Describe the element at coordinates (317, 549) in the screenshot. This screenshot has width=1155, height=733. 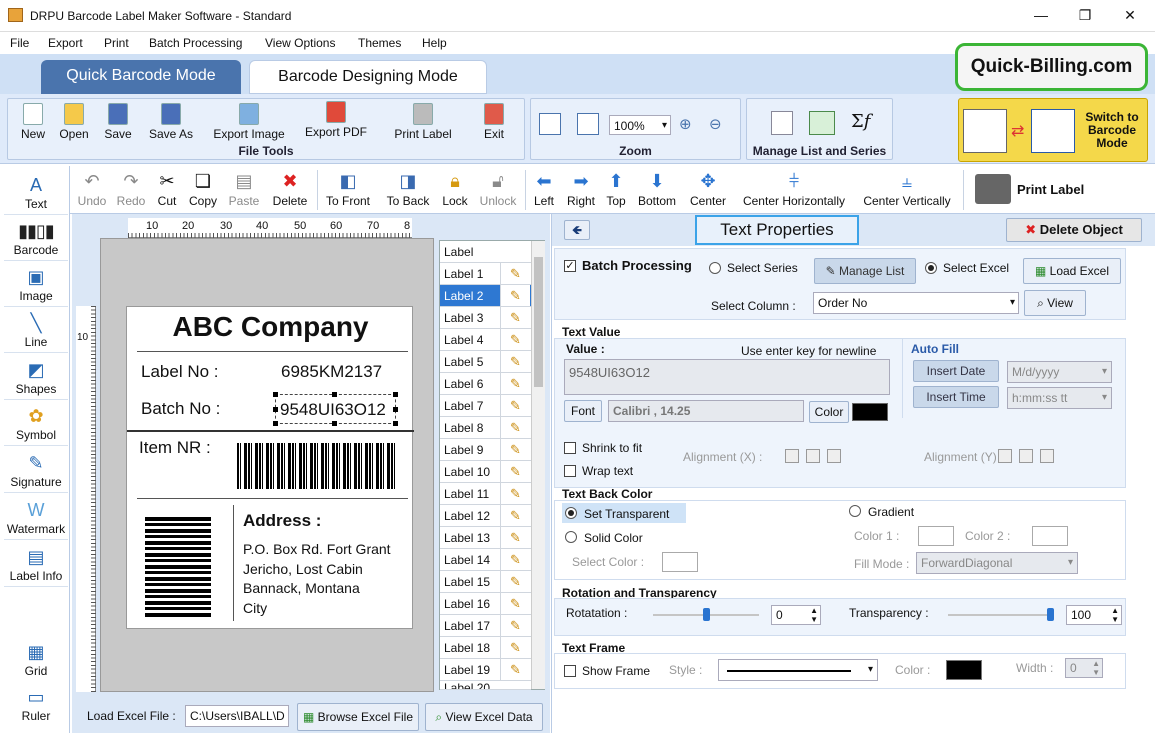
I see `address-line: P.O. Box Rd. Fort Grant` at that location.